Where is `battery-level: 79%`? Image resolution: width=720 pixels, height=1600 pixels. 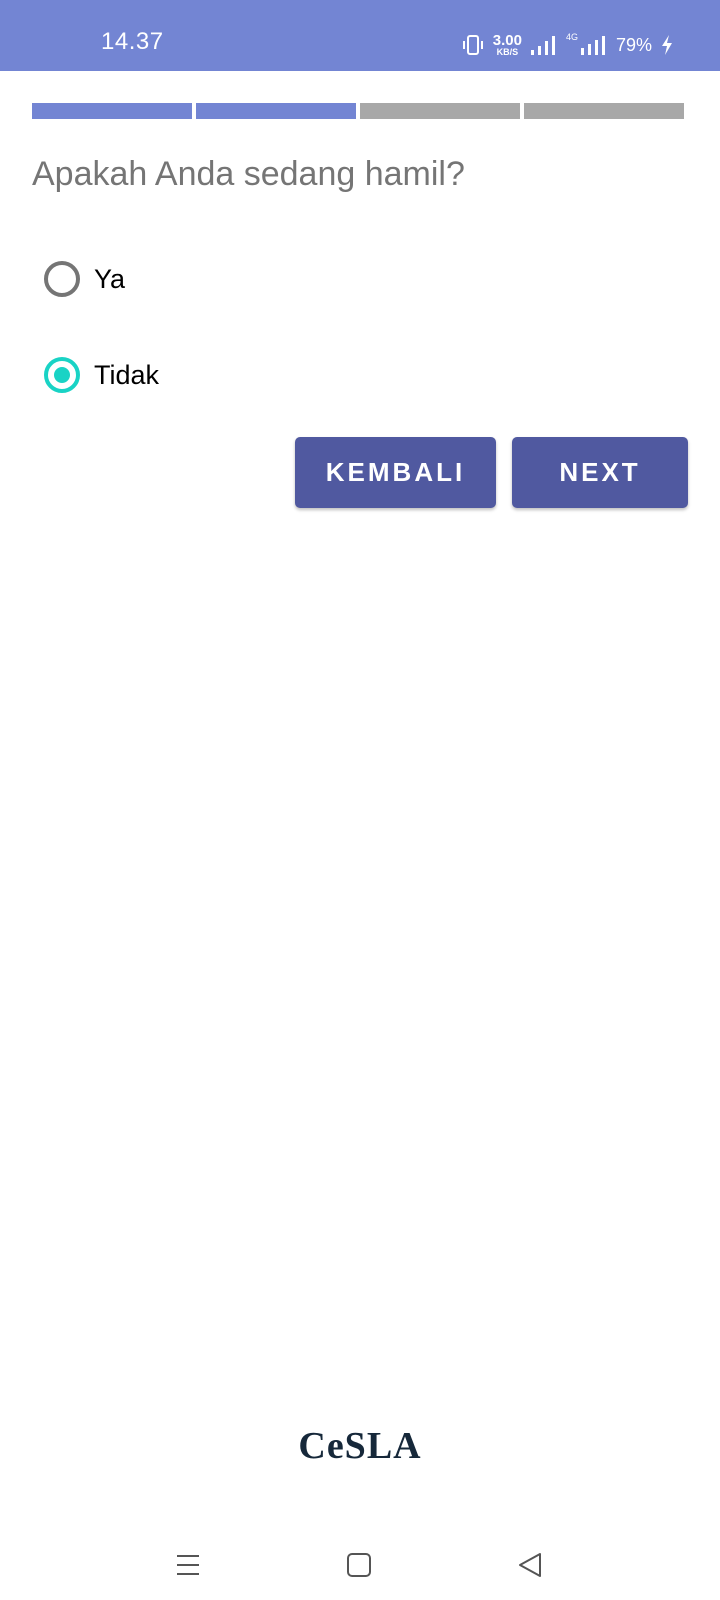 battery-level: 79% is located at coordinates (633, 44).